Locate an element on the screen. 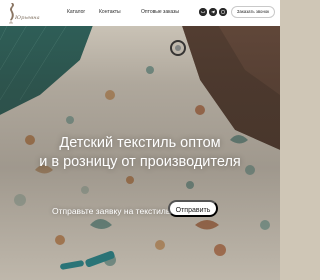 This screenshot has width=320, height=280. nav-catalog: Каталог is located at coordinates (76, 12).